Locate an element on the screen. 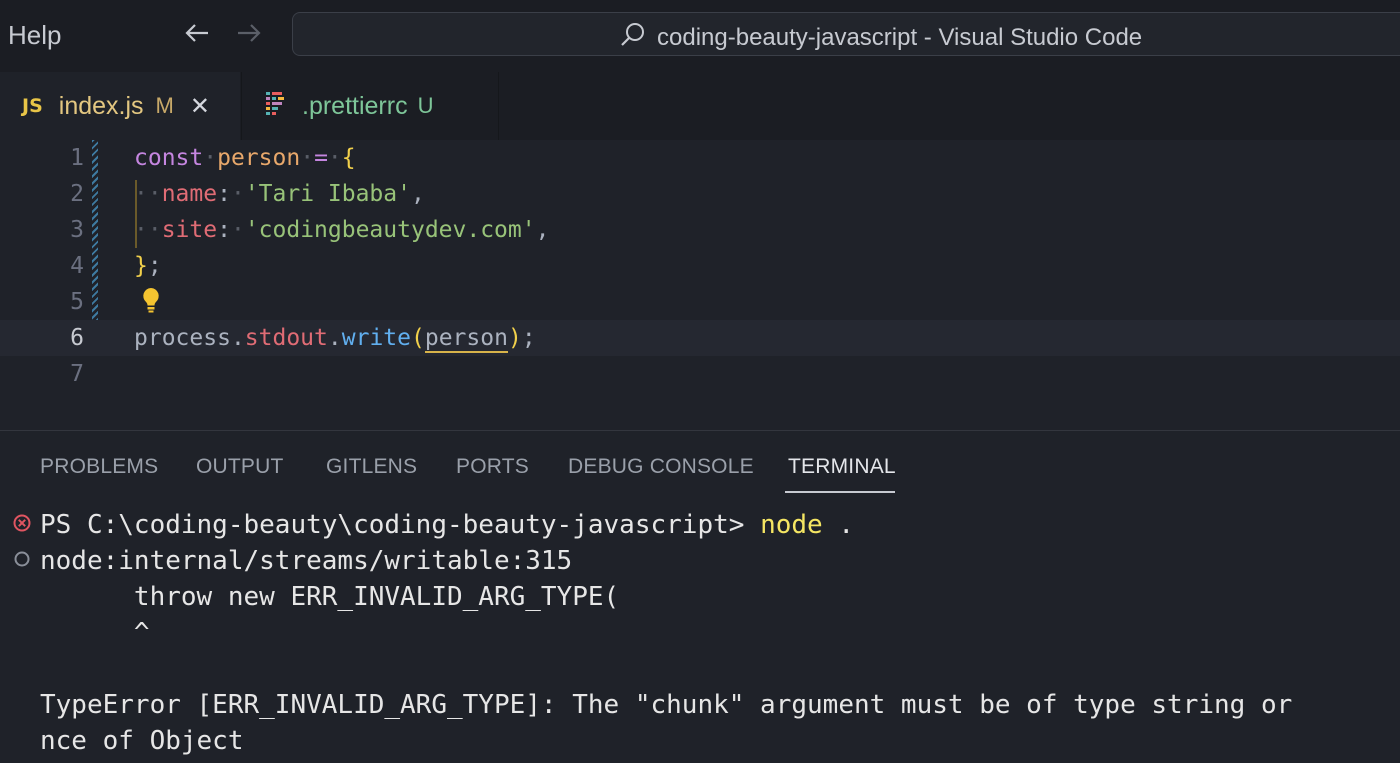  warning-squiggle-argument: person is located at coordinates (466, 339).